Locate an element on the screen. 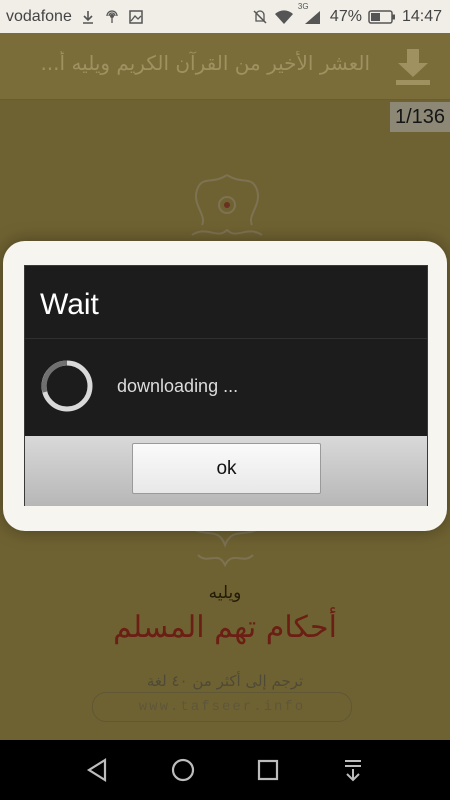 The width and height of the screenshot is (450, 800). back-icon is located at coordinates (96, 770).